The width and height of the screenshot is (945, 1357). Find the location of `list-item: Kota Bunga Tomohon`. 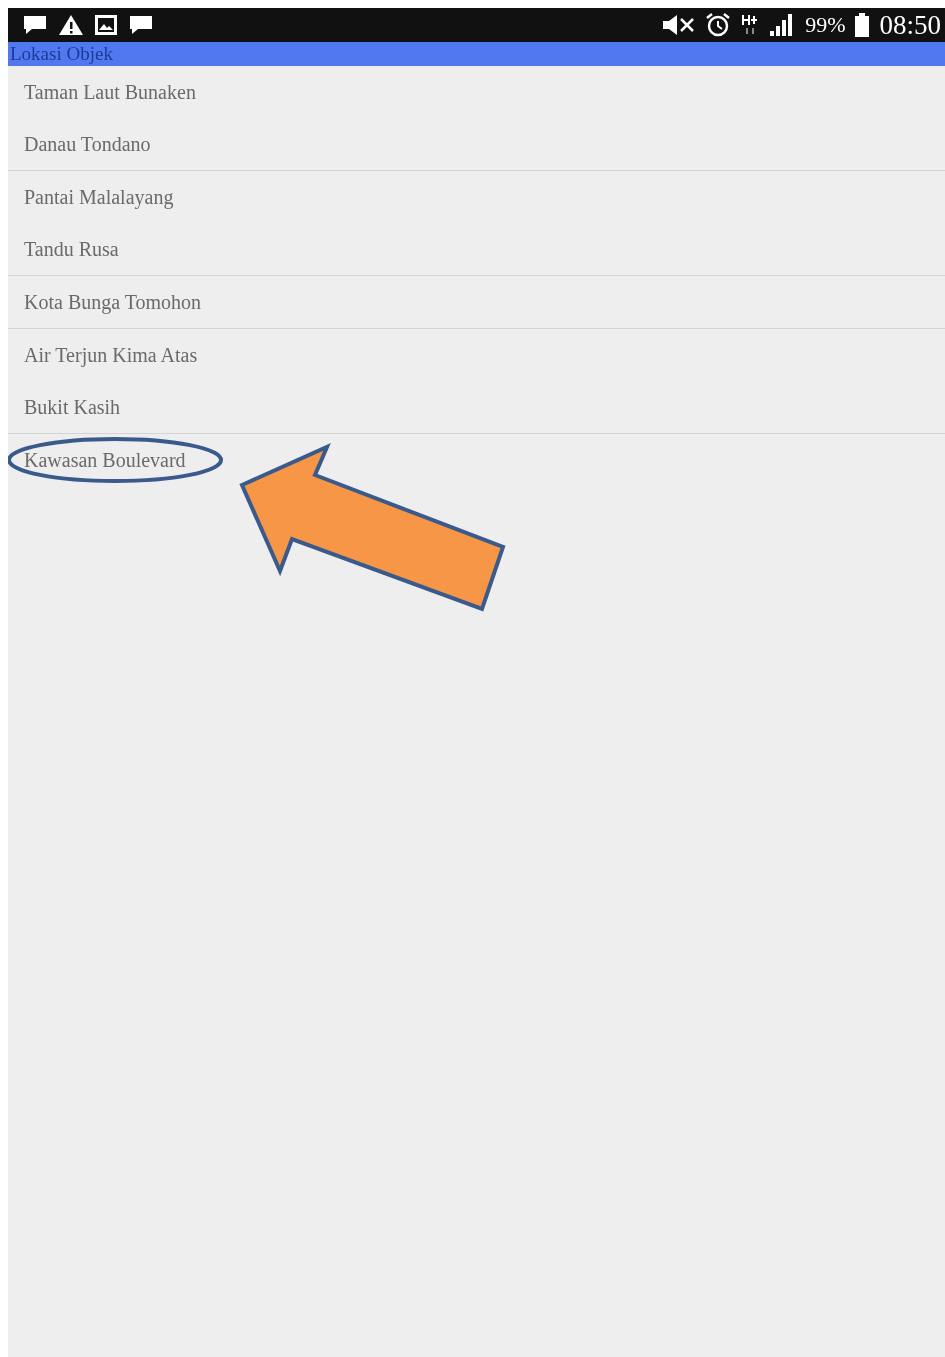

list-item: Kota Bunga Tomohon is located at coordinates (113, 302).